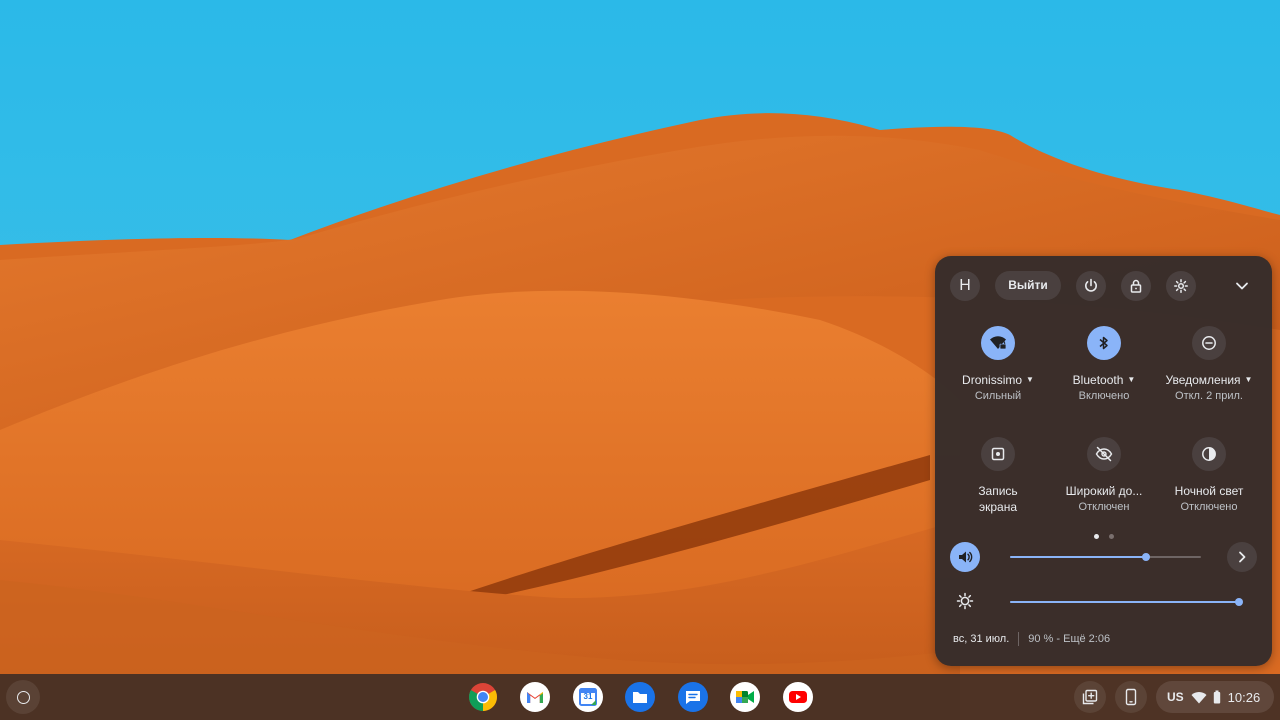 Image resolution: width=1280 pixels, height=720 pixels. I want to click on brightness-slider, so click(1126, 602).